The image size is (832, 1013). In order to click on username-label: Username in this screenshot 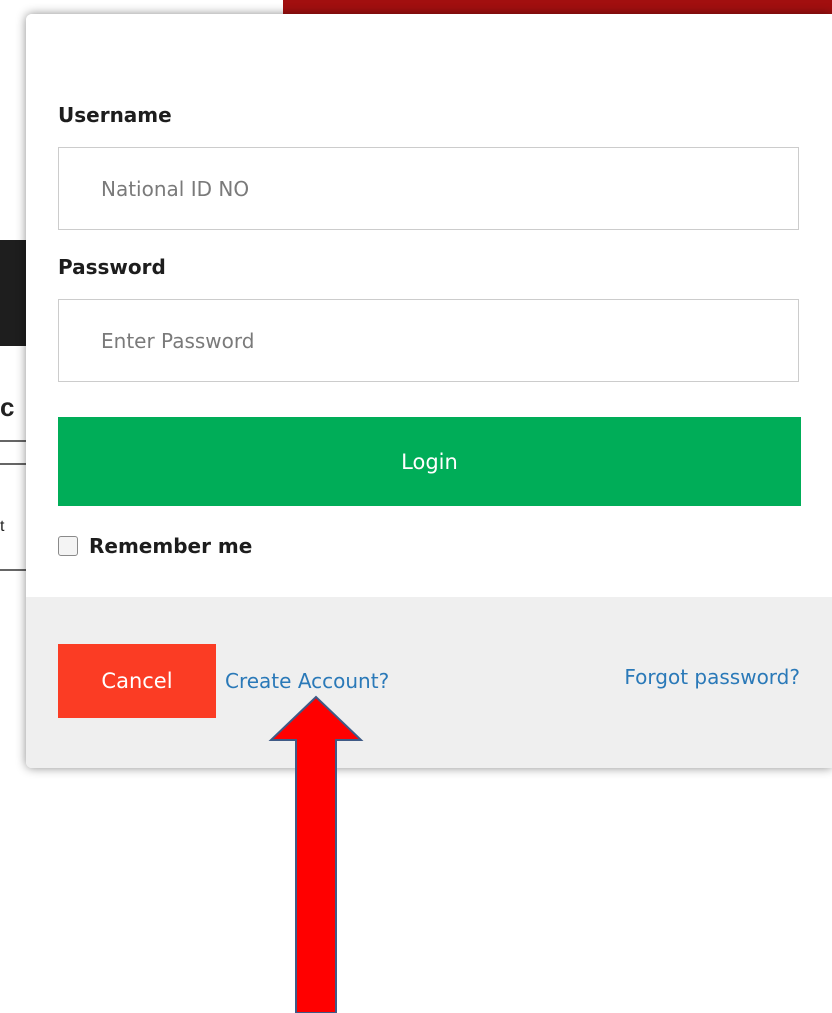, I will do `click(115, 115)`.